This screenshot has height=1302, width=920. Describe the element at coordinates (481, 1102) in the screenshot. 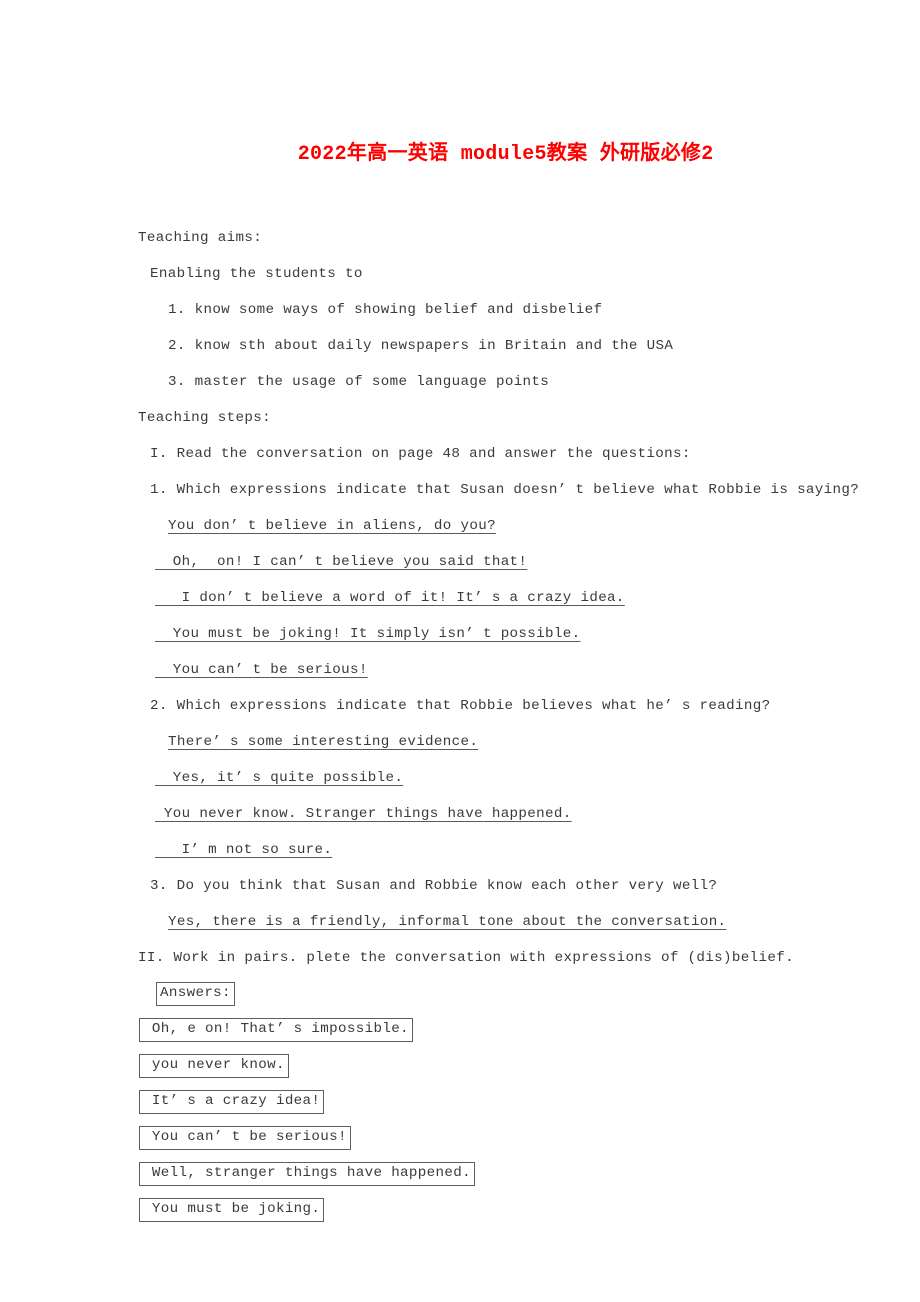

I see `boxed-answer-row: It’ s a crazy idea!` at that location.